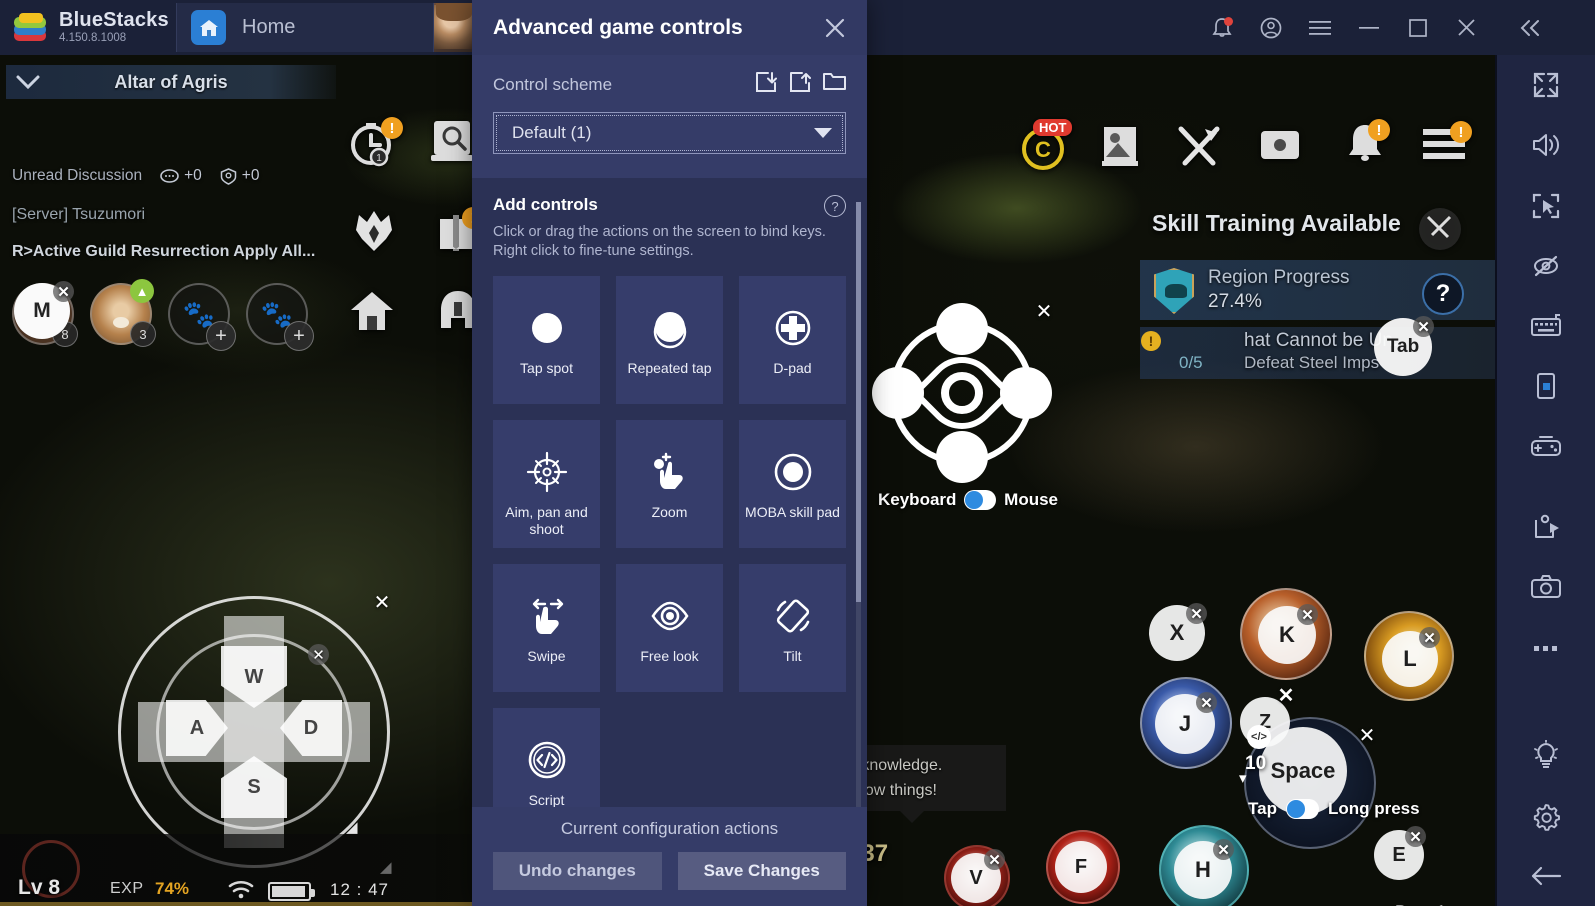  I want to click on timer-icon: 1 !, so click(374, 145).